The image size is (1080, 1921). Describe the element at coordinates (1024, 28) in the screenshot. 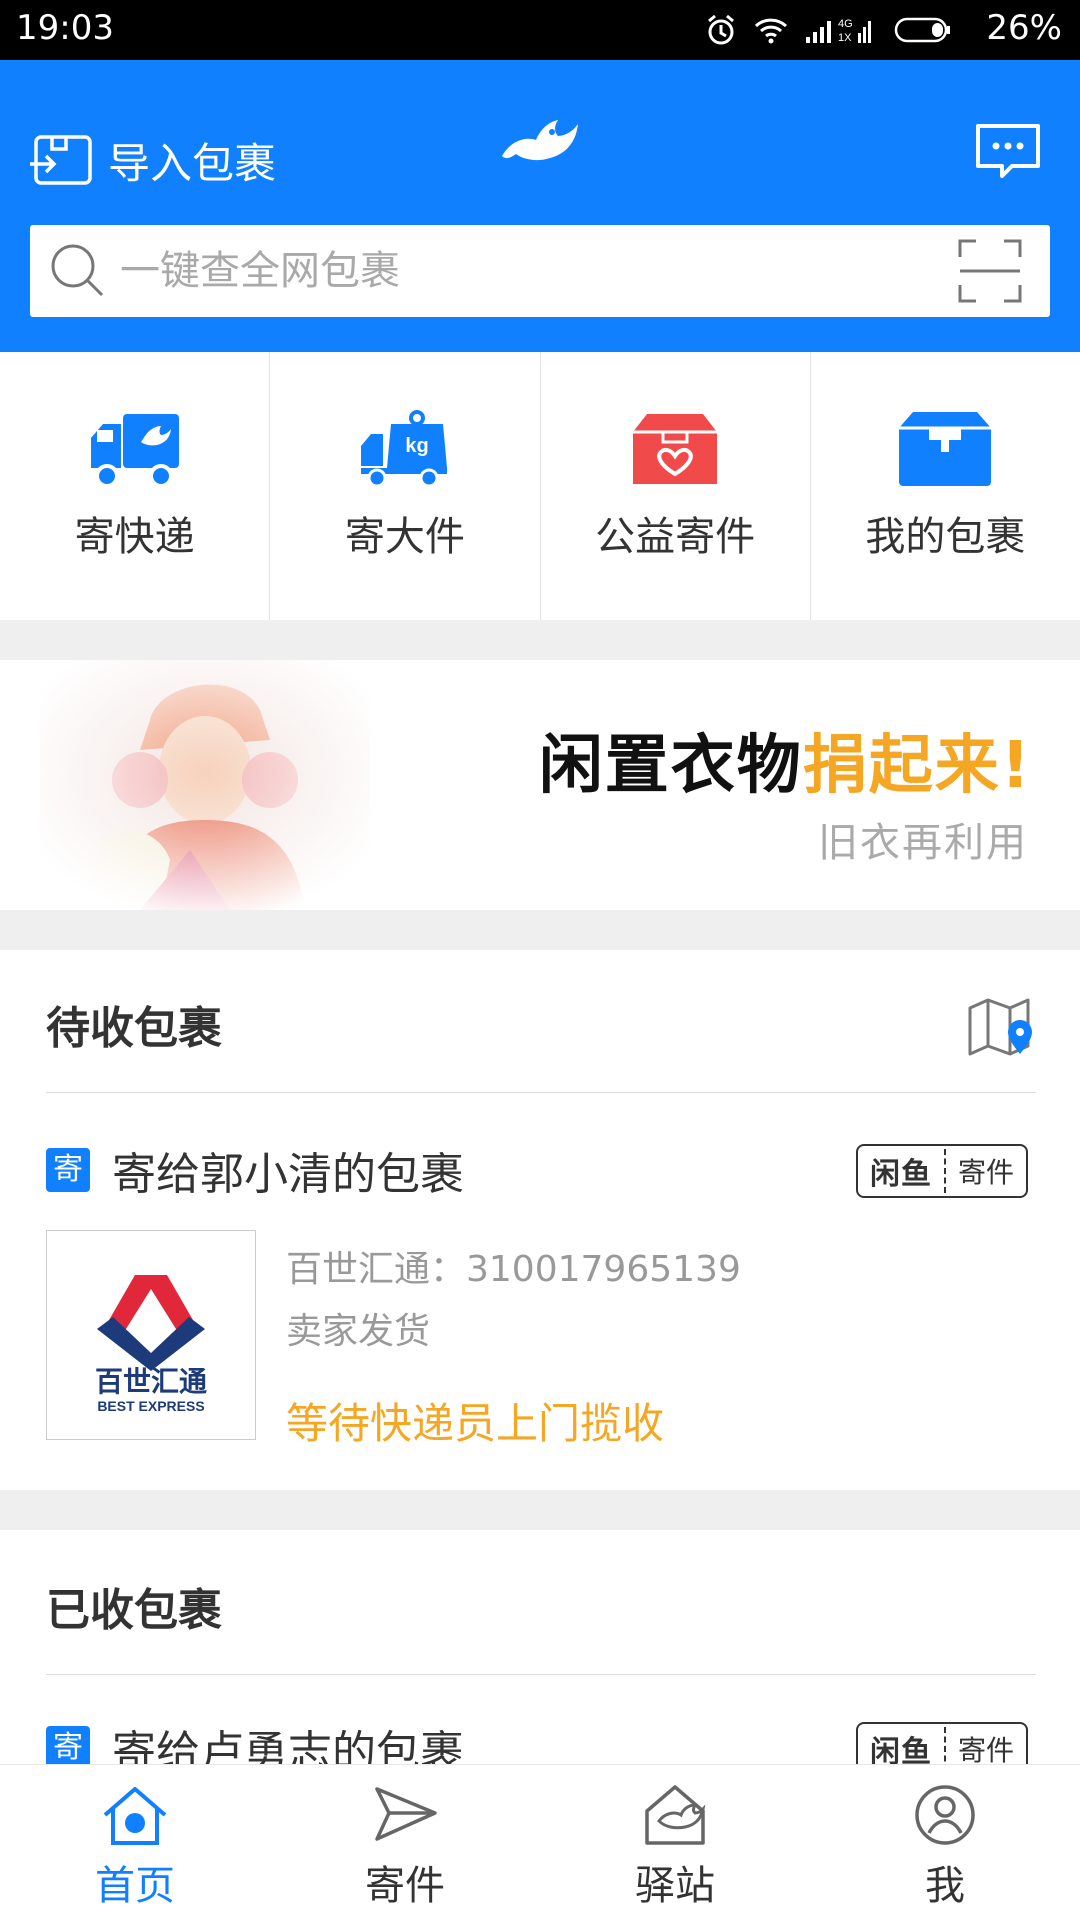

I see `battery-percent: 26%` at that location.